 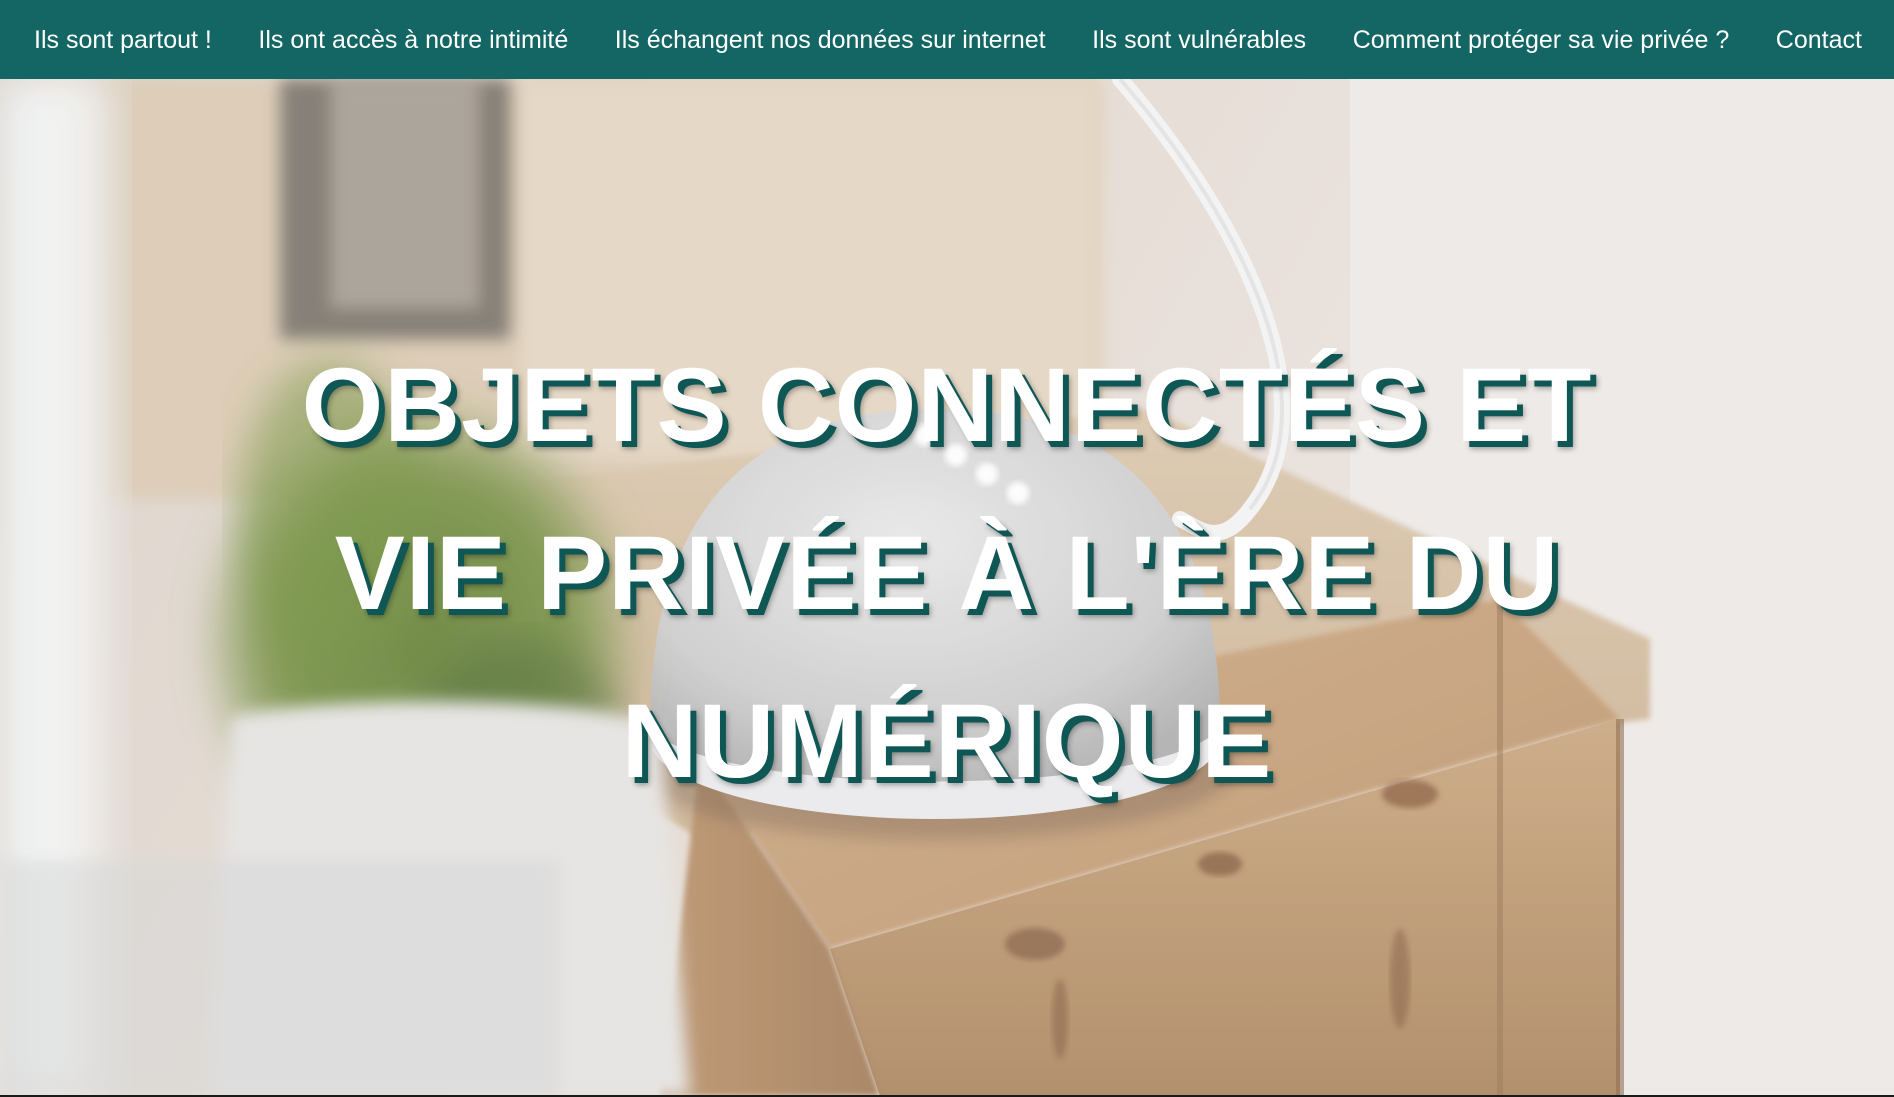 What do you see at coordinates (413, 40) in the screenshot?
I see `nav-link-acces-intimite: Ils ont accès à notre intimité` at bounding box center [413, 40].